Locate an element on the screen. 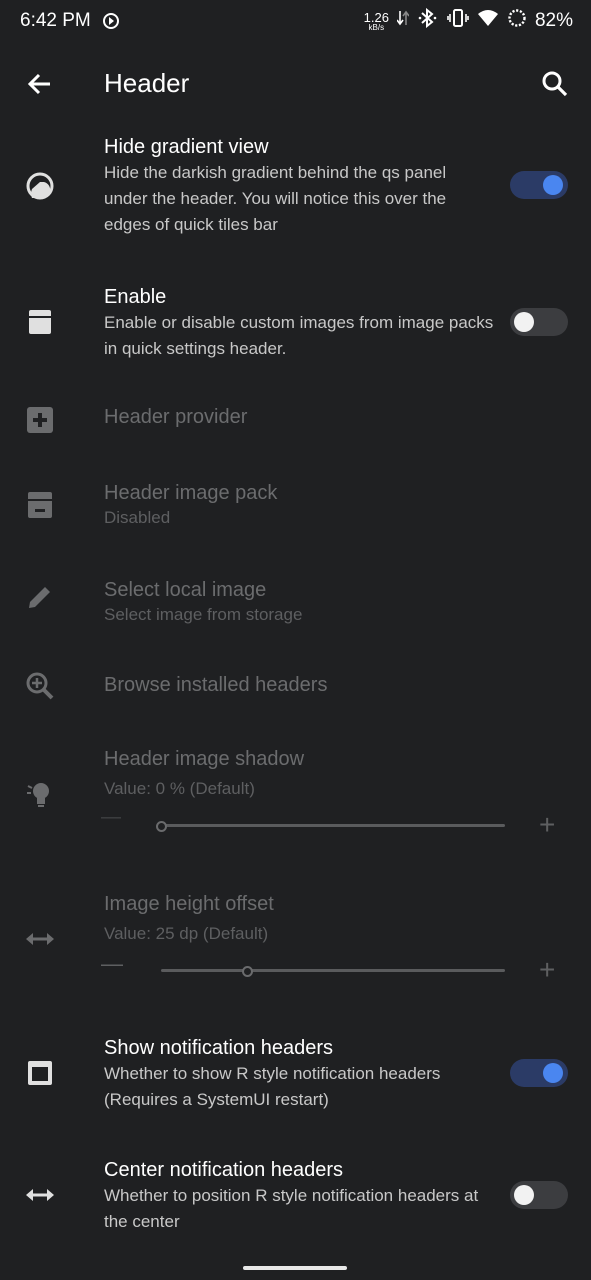 The height and width of the screenshot is (1280, 591). enable-toggle is located at coordinates (539, 322).